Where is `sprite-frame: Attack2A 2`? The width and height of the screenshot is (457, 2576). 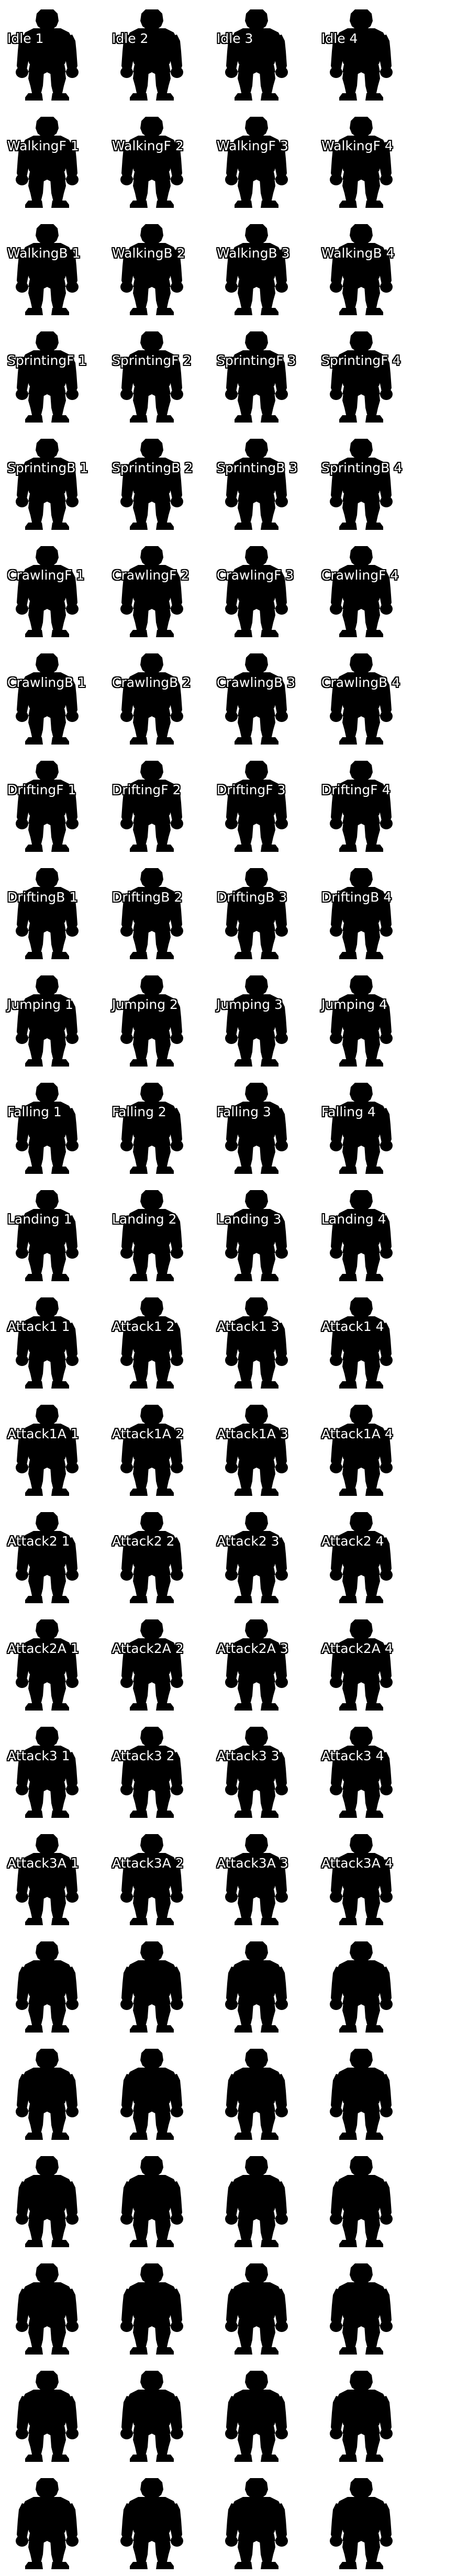 sprite-frame: Attack2A 2 is located at coordinates (157, 1663).